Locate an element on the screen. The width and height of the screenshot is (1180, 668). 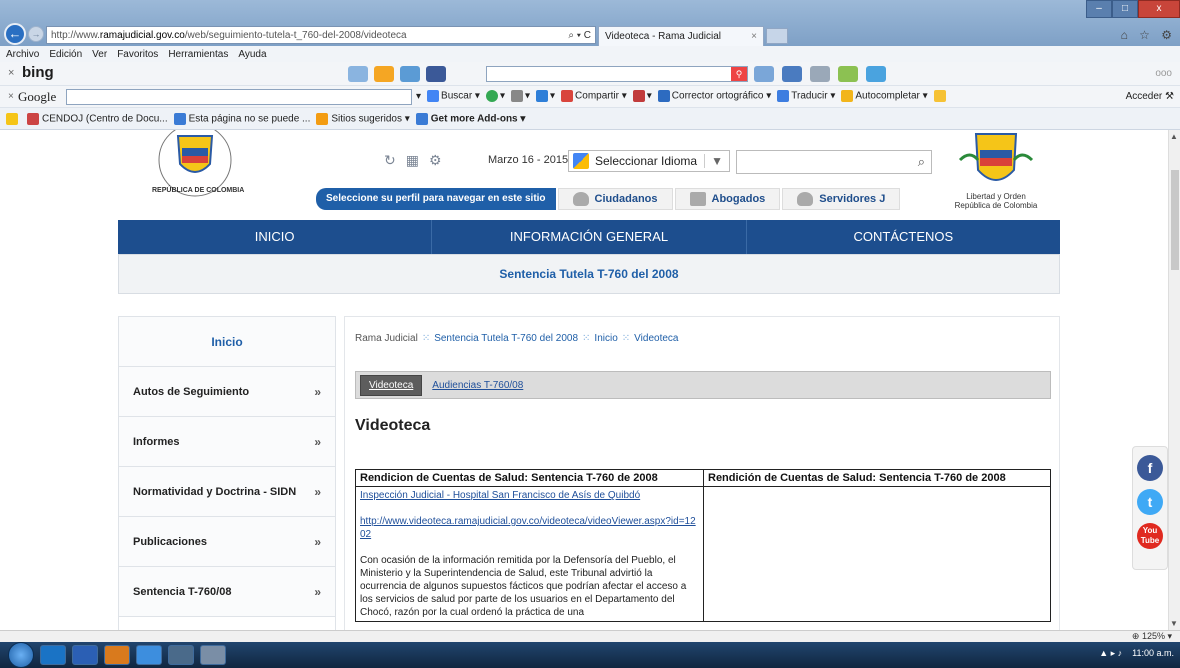
fav-addons: Get more Add-ons ▾ is located at coordinates (470, 118).